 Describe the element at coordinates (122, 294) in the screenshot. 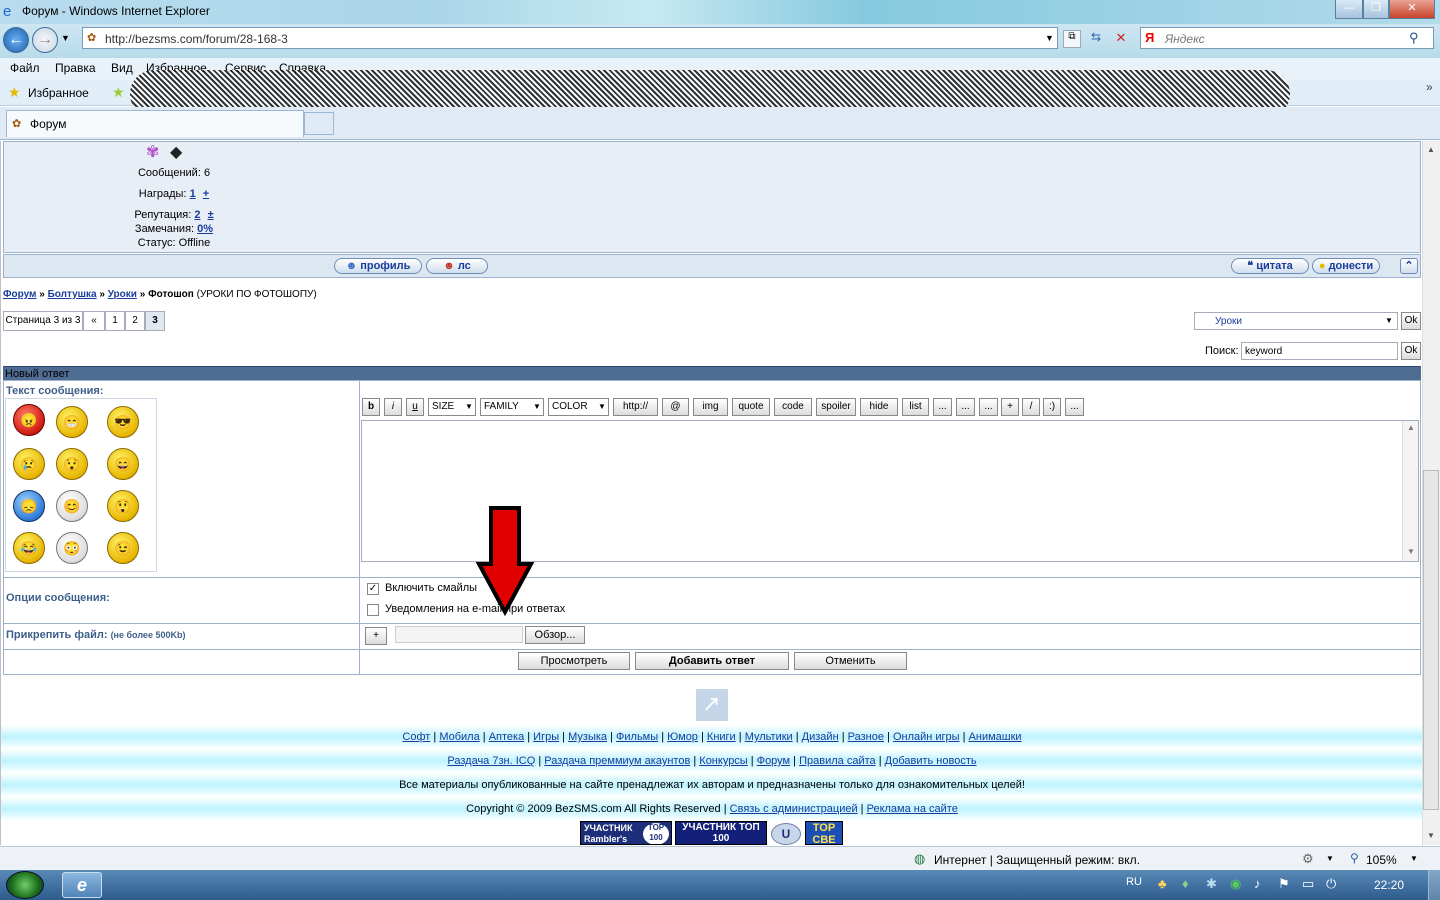

I see `breadcrumb-lessons: Уроки` at that location.